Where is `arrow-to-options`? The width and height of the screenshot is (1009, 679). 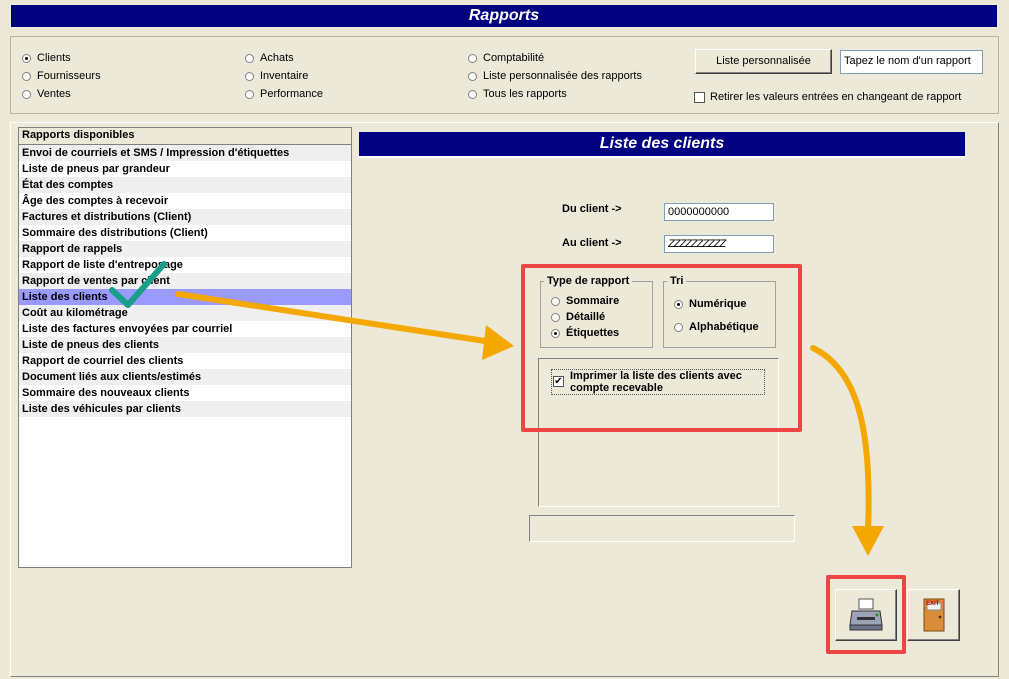
arrow-to-options is located at coordinates (344, 325).